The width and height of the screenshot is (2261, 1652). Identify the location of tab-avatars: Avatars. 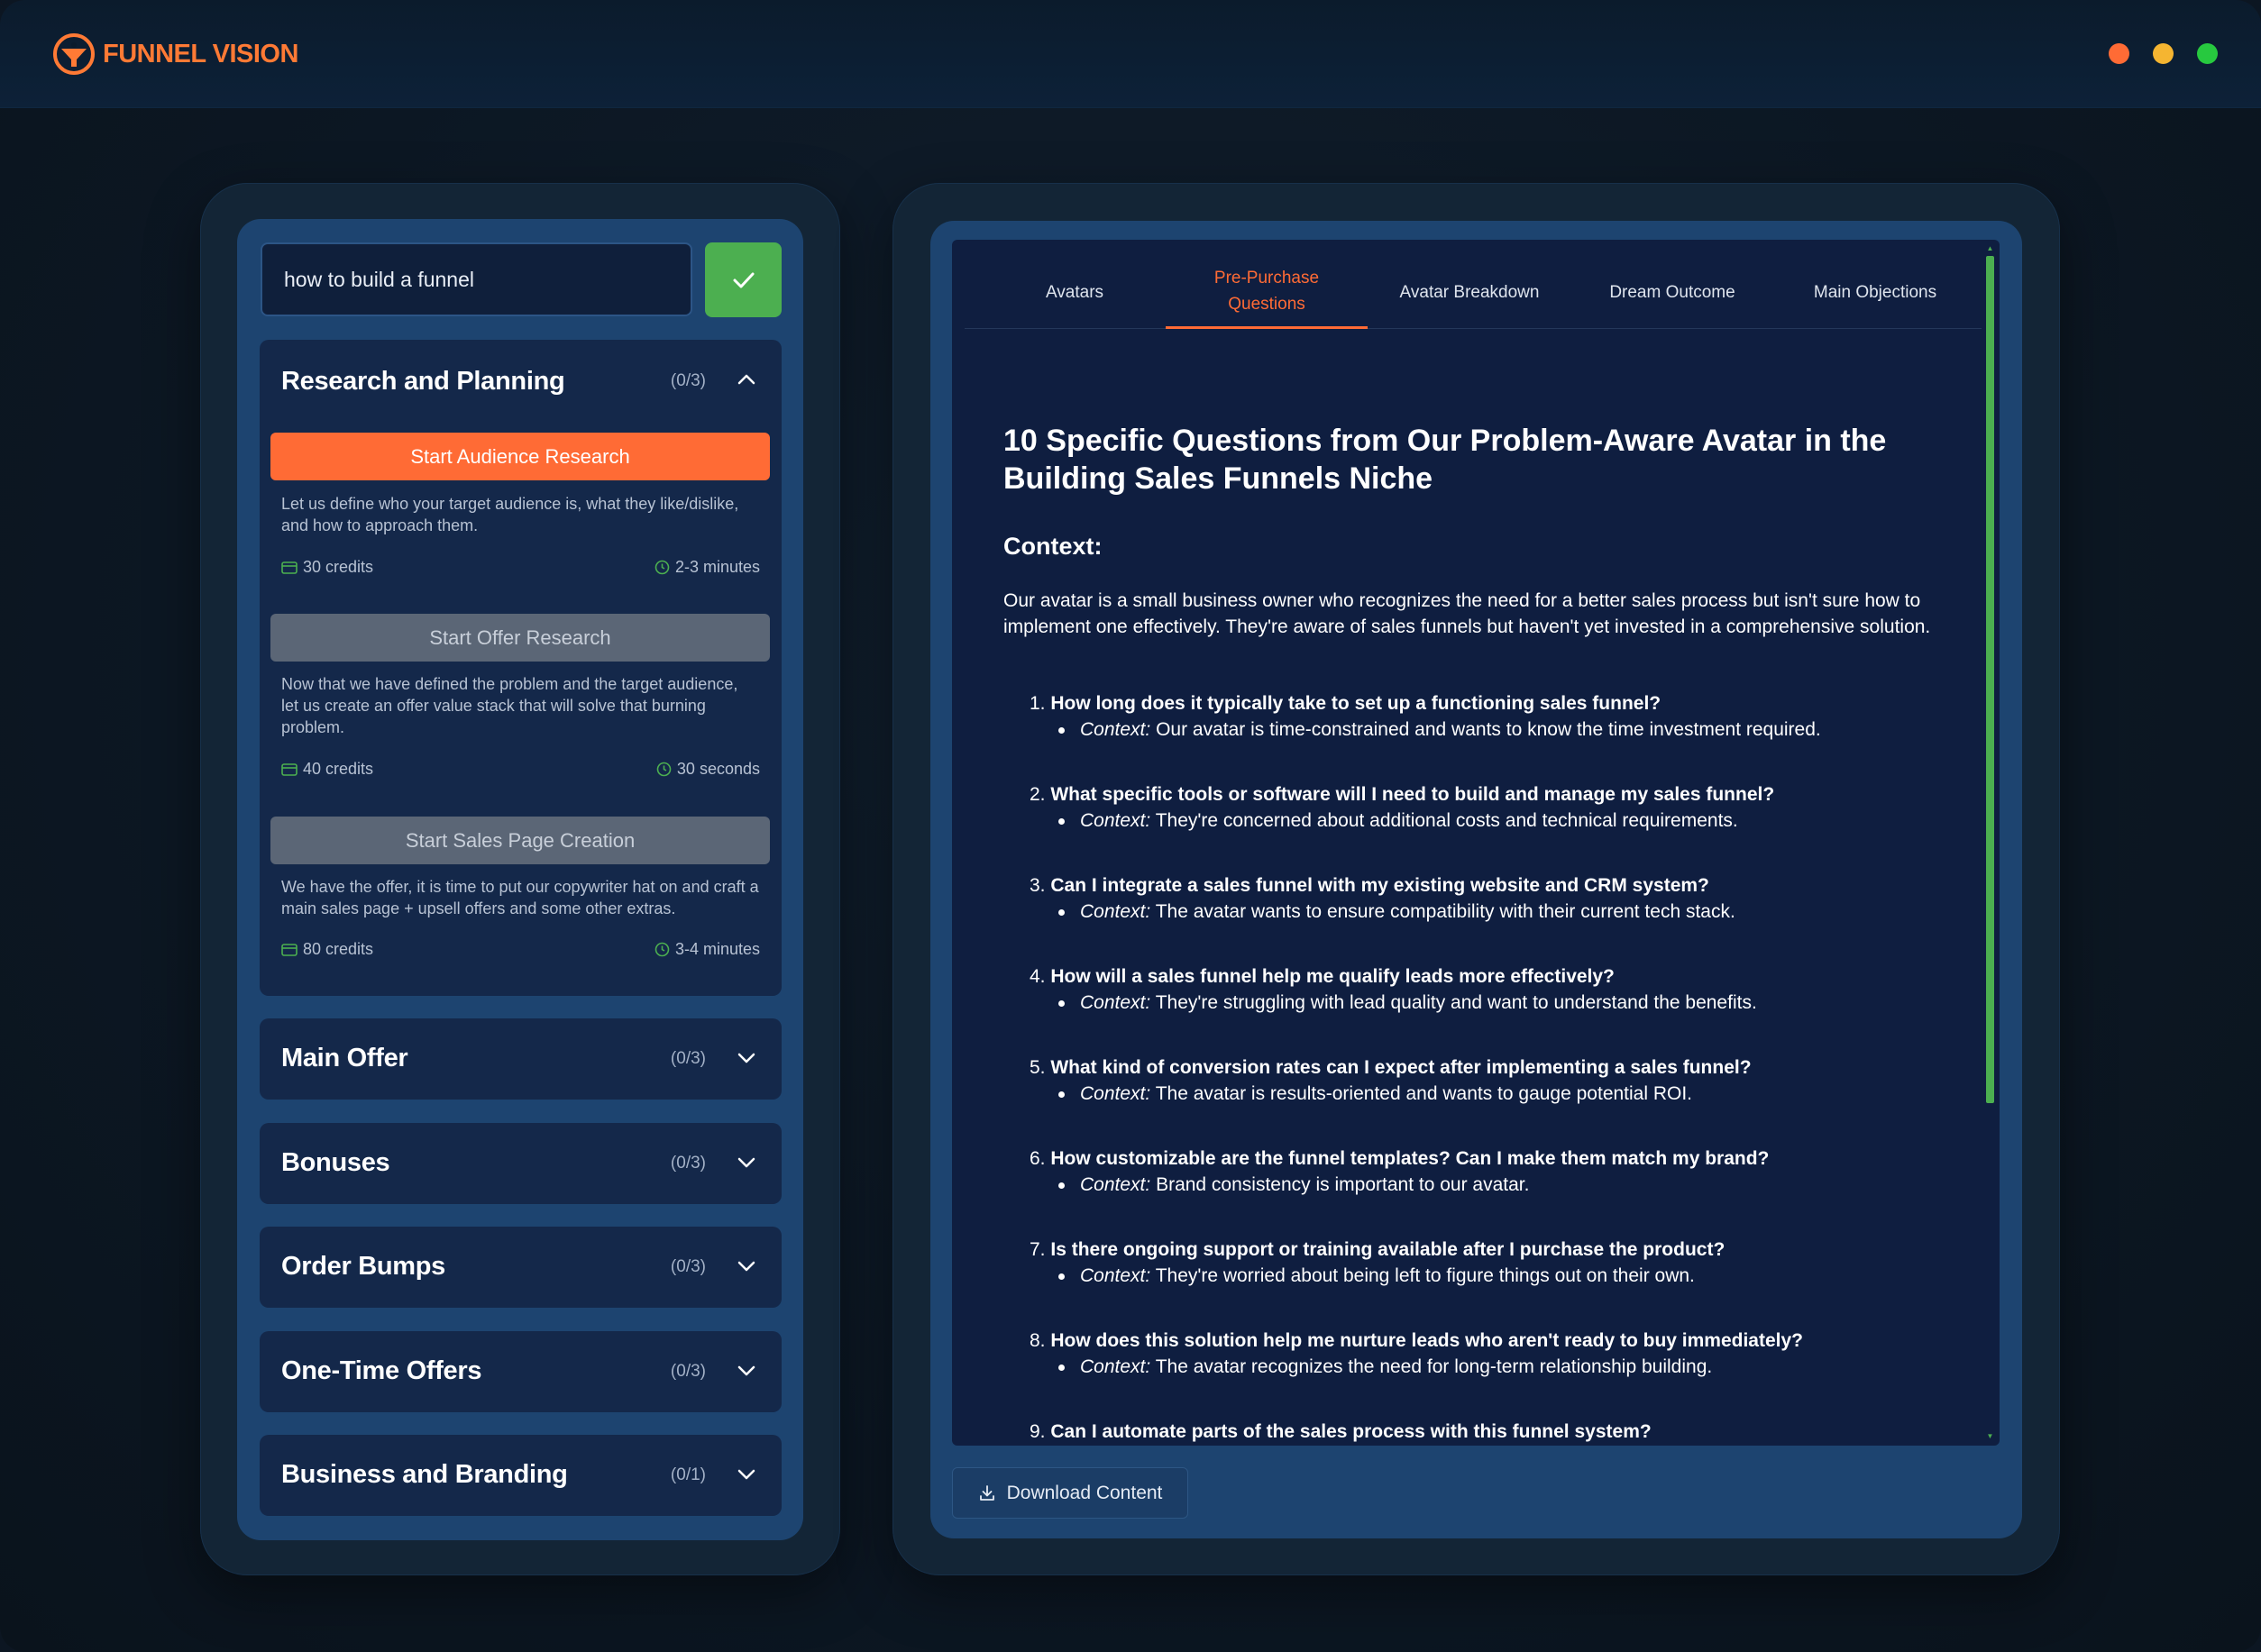
(1075, 292).